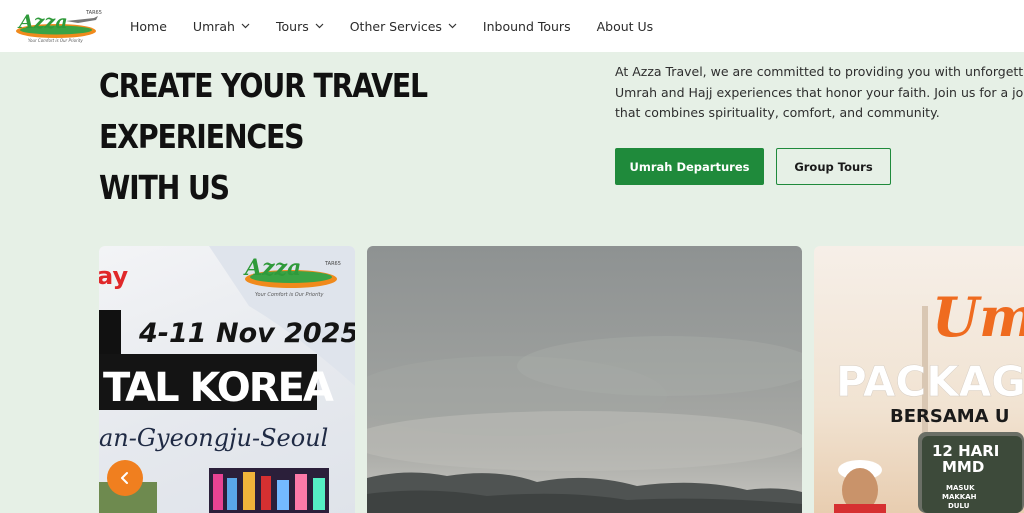  What do you see at coordinates (213, 26) in the screenshot?
I see `nav-umrah-label: Umrah` at bounding box center [213, 26].